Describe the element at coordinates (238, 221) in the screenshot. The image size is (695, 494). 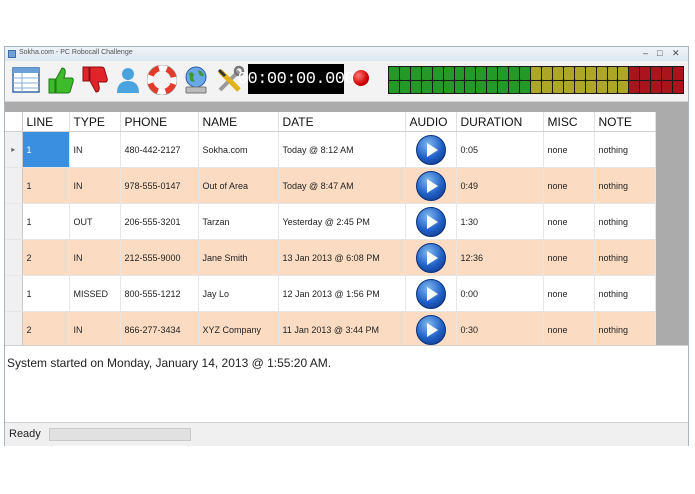
I see `cell-name: Tarzan` at that location.